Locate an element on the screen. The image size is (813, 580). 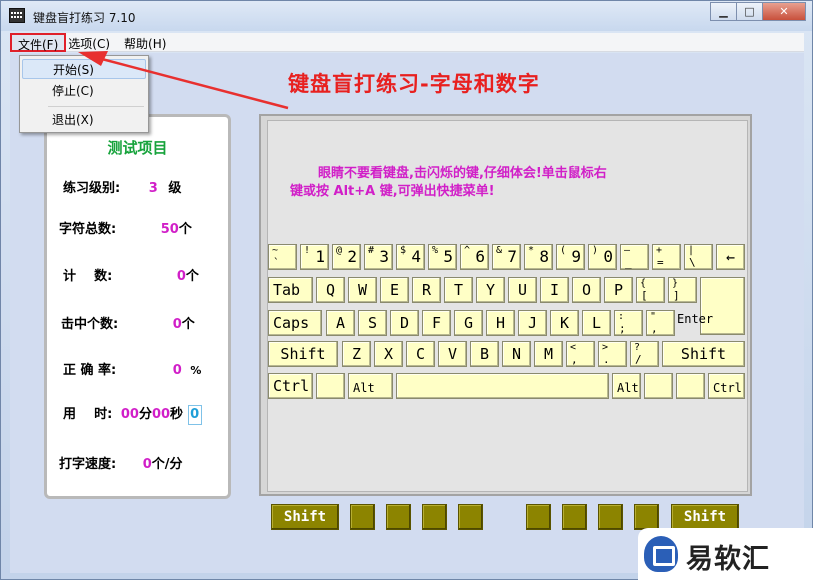
key-z: Z is located at coordinates (356, 354).